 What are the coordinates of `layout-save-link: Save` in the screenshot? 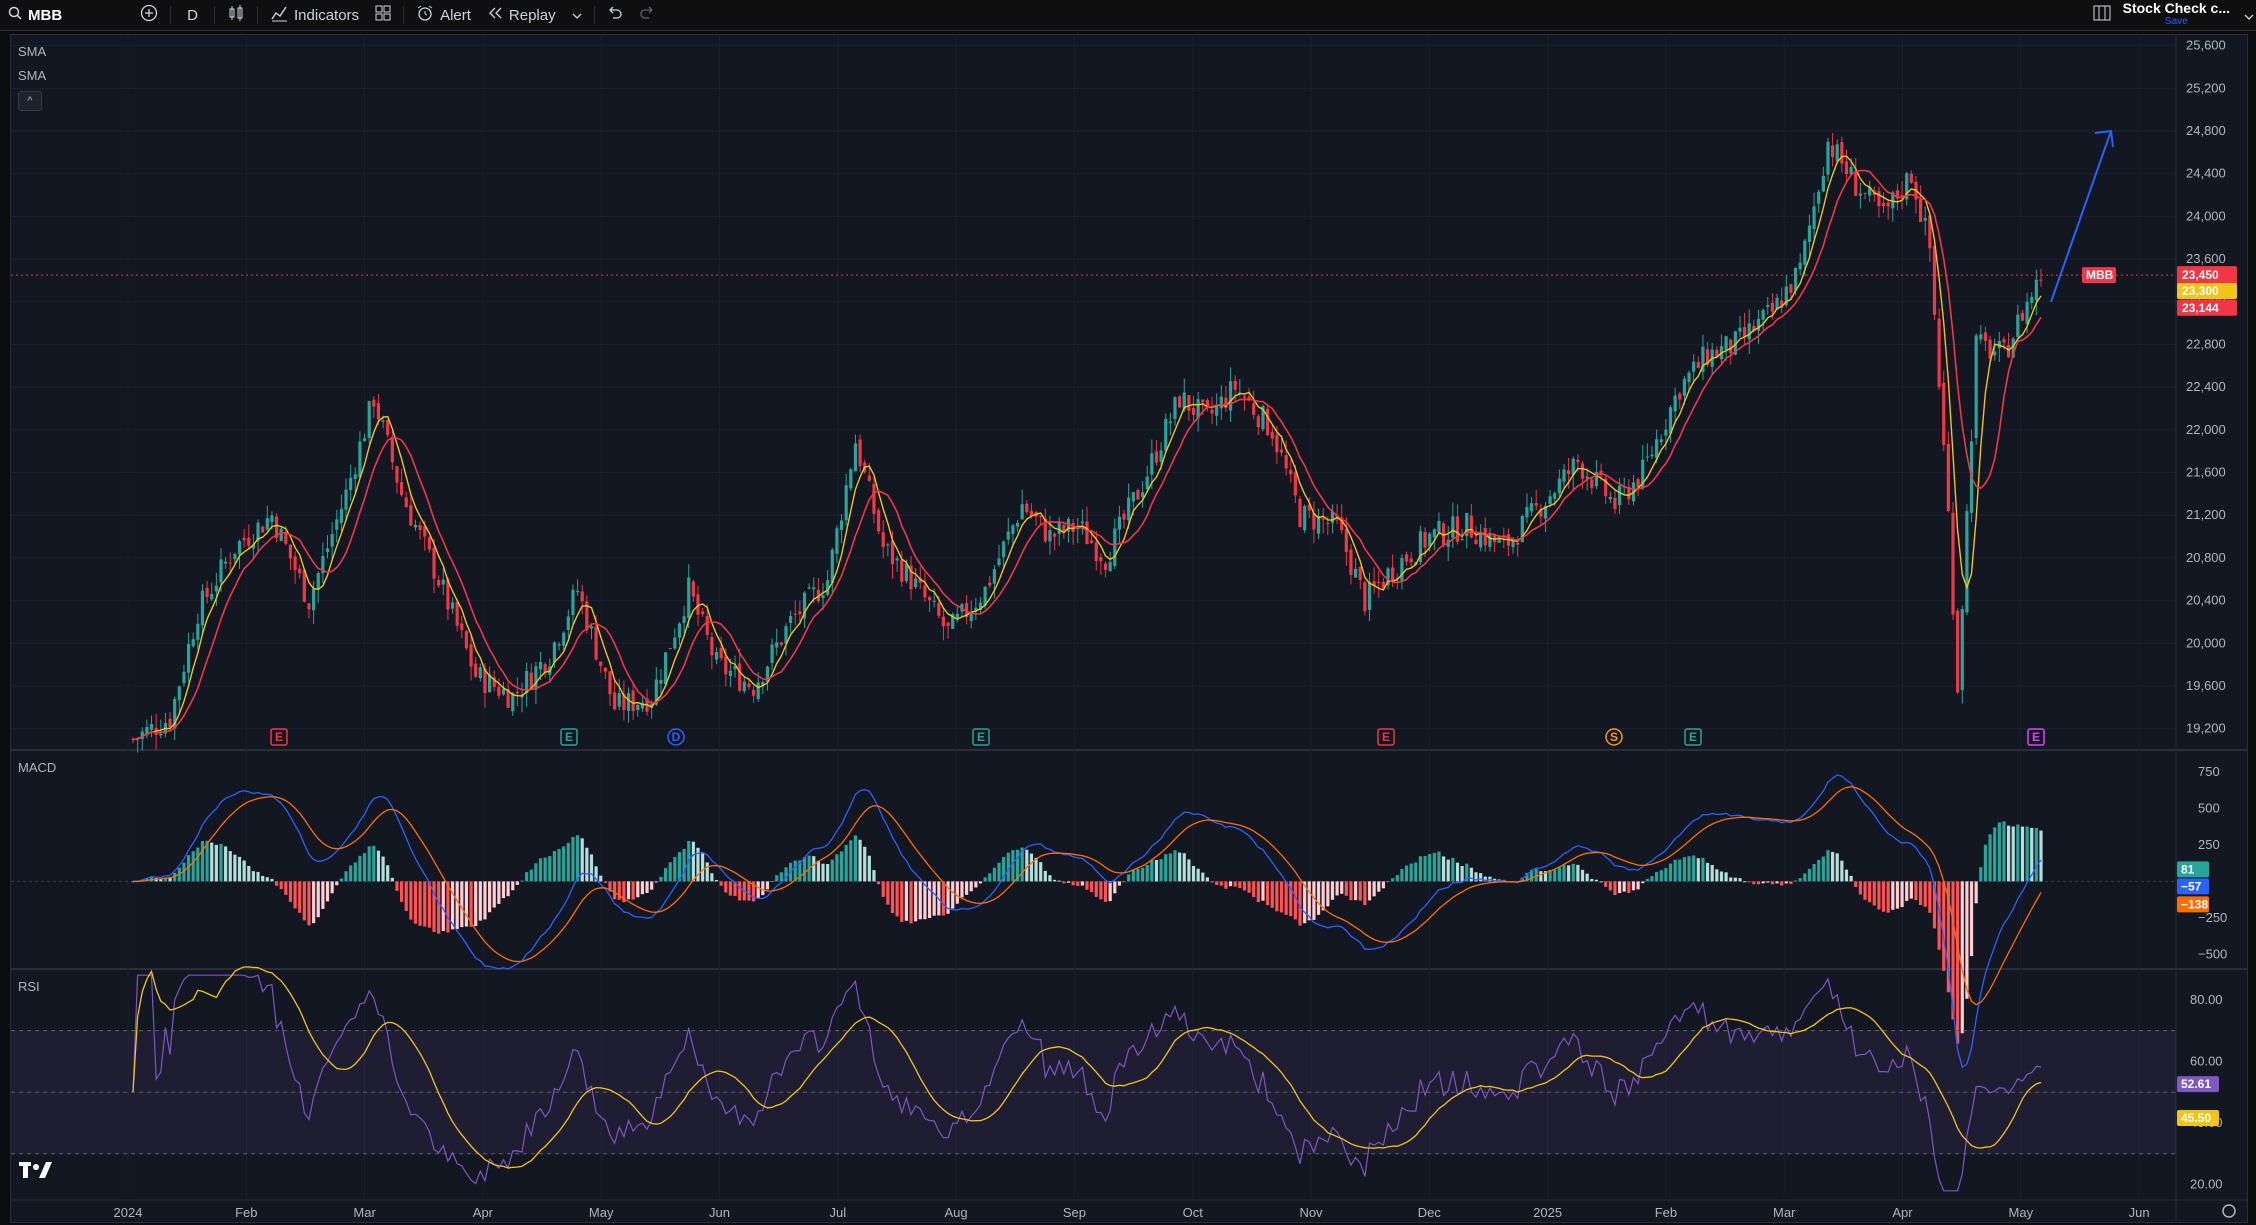 It's located at (2176, 21).